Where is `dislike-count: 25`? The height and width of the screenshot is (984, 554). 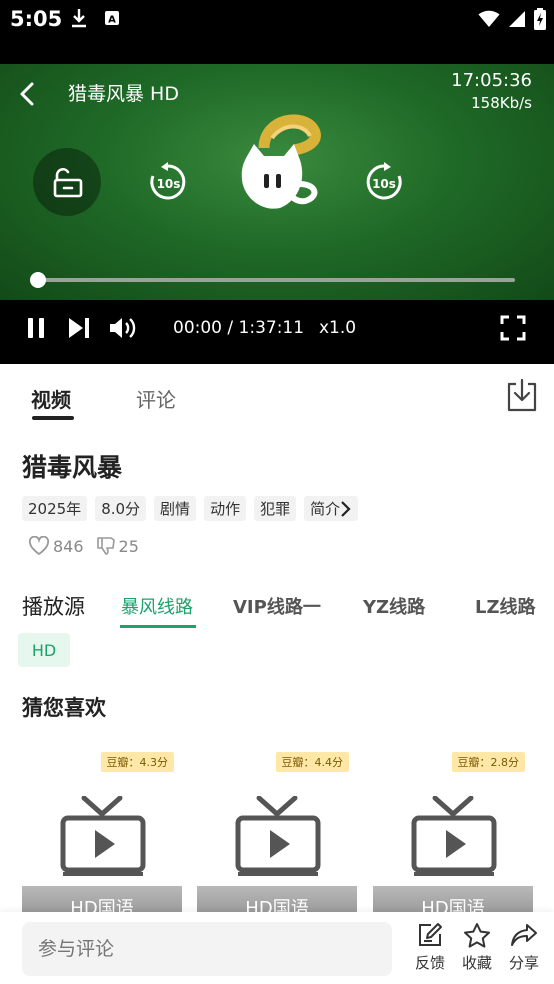
dislike-count: 25 is located at coordinates (128, 546).